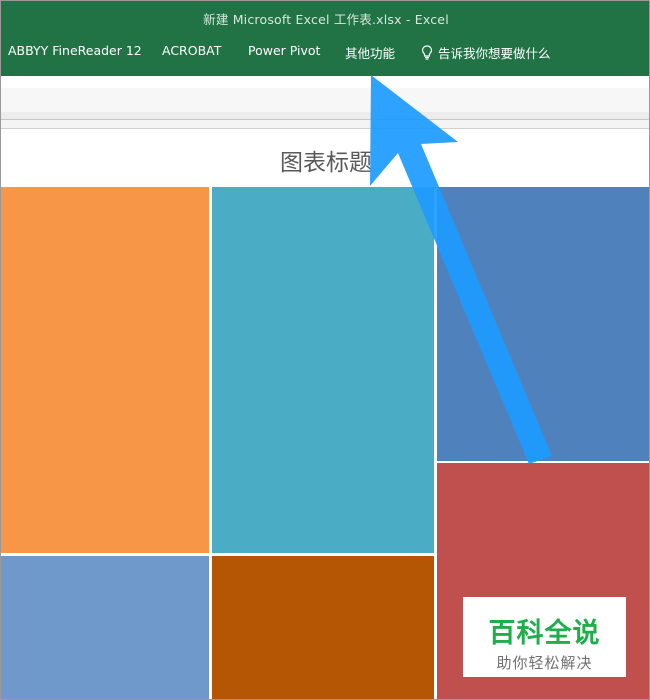  Describe the element at coordinates (284, 50) in the screenshot. I see `tab-power-pivot: Power Pivot` at that location.